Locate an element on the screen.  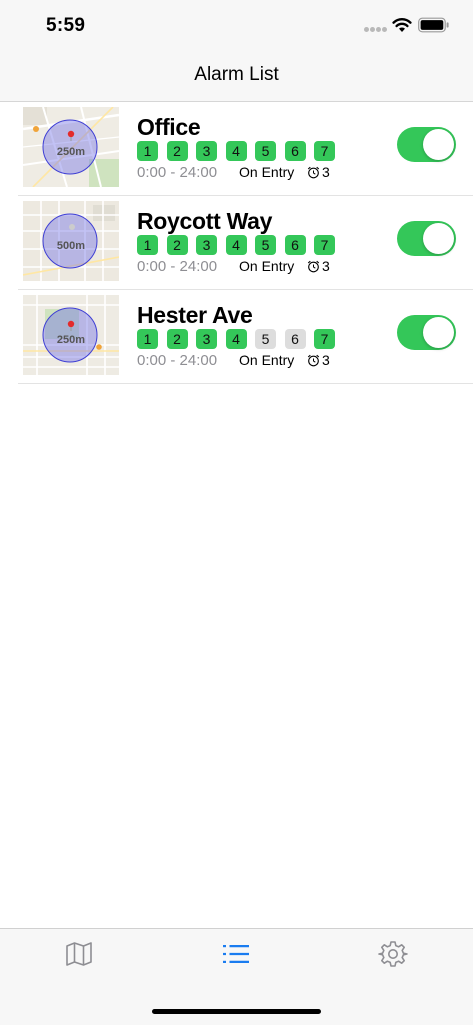
alarm-name: Roycott Way is located at coordinates (205, 221).